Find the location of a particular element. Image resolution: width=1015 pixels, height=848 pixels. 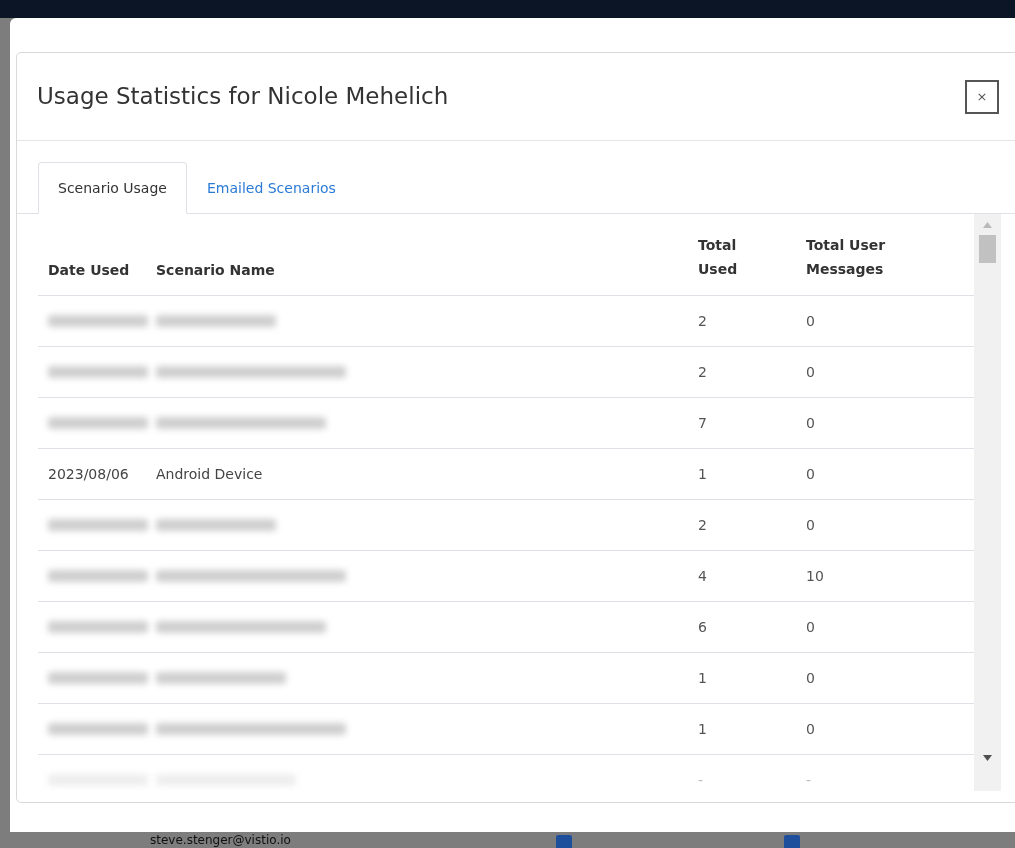

table-cell: 10 is located at coordinates (815, 575).